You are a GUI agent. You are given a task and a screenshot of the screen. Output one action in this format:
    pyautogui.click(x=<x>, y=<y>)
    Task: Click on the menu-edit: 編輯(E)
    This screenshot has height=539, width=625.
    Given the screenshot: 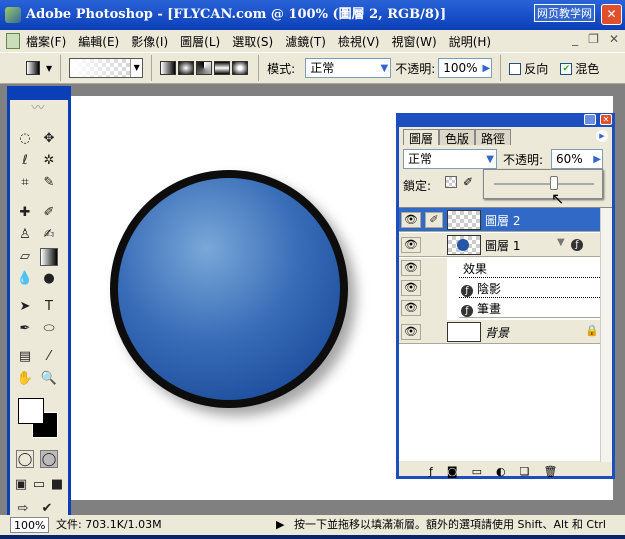 What is the action you would take?
    pyautogui.click(x=98, y=41)
    